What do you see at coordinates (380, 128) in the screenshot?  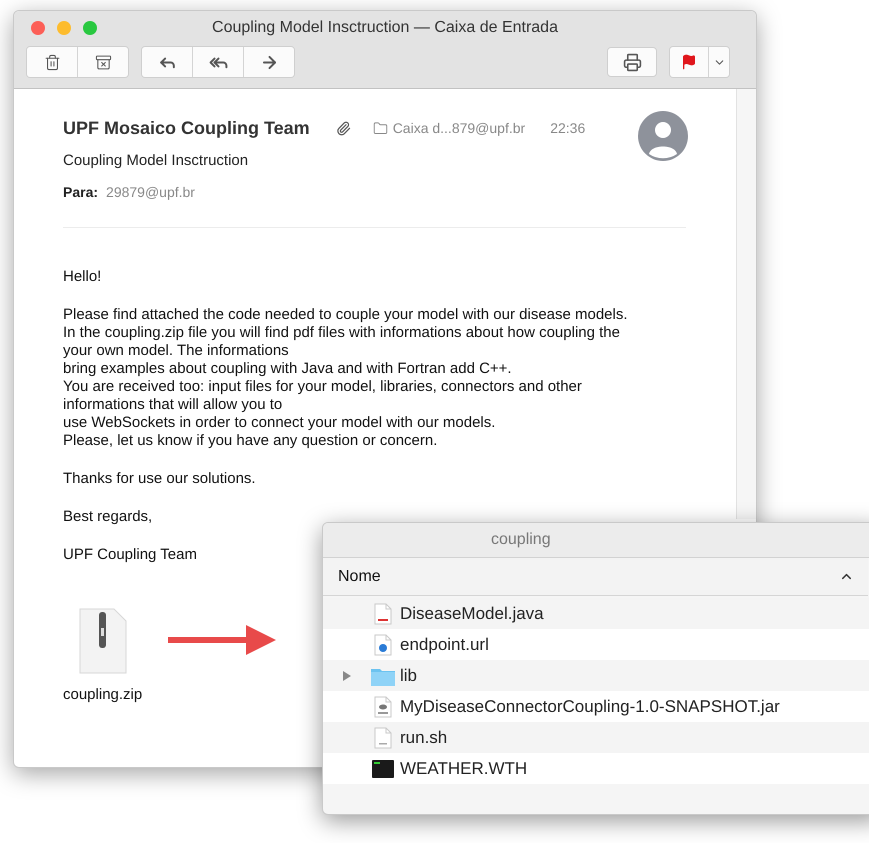 I see `folder-icon` at bounding box center [380, 128].